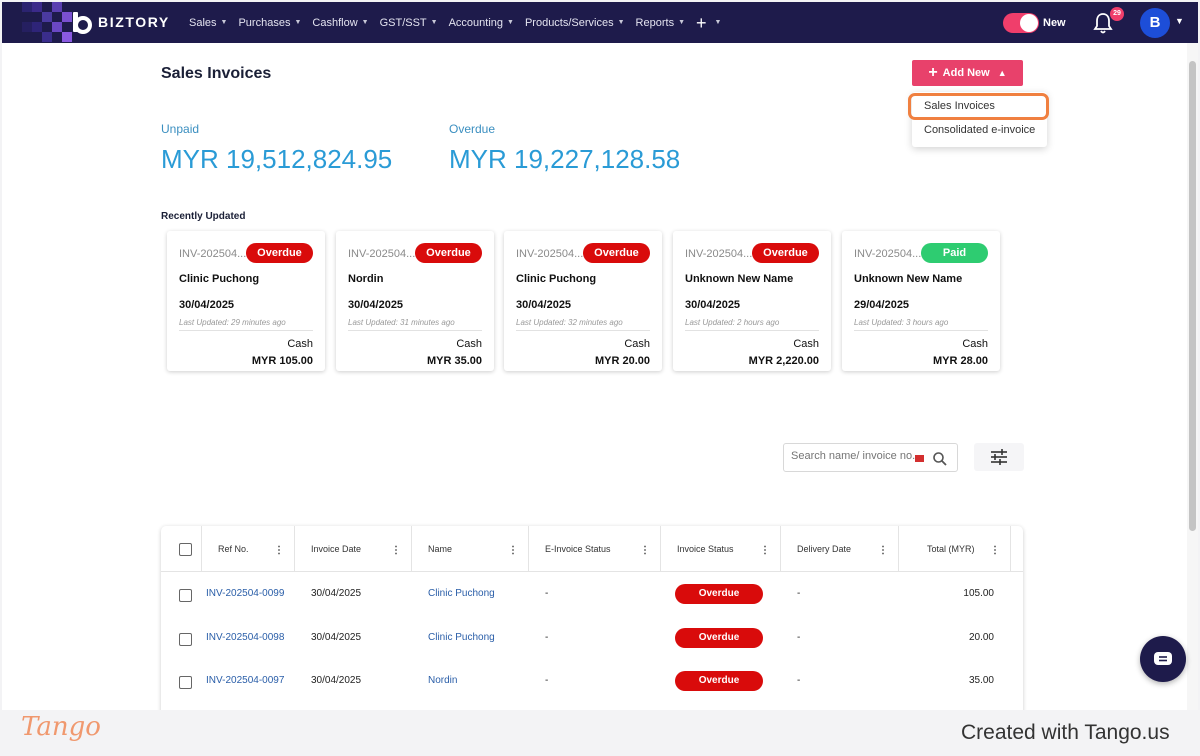 Image resolution: width=1200 pixels, height=756 pixels. What do you see at coordinates (481, 23) in the screenshot?
I see `nav-accounting: Accounting ▼` at bounding box center [481, 23].